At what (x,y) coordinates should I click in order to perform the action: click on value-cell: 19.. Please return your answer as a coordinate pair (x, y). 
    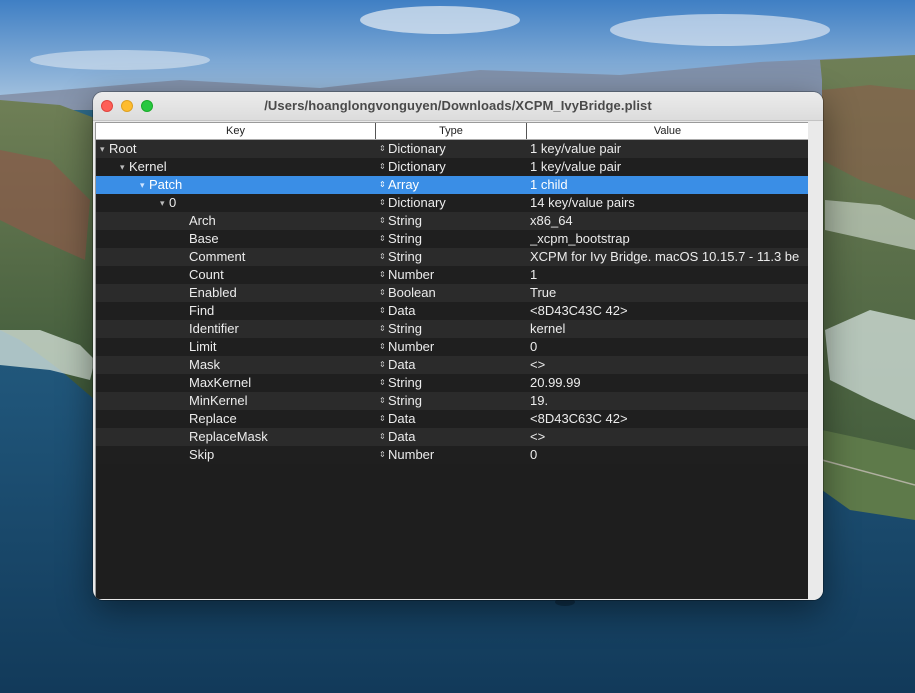
    Looking at the image, I should click on (669, 401).